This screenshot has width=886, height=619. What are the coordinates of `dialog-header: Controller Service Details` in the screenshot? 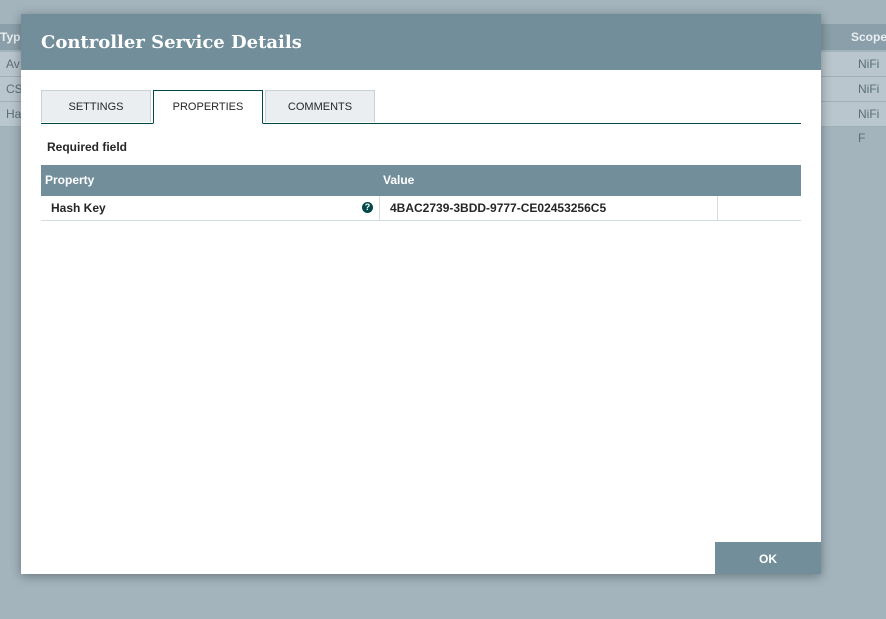 It's located at (421, 42).